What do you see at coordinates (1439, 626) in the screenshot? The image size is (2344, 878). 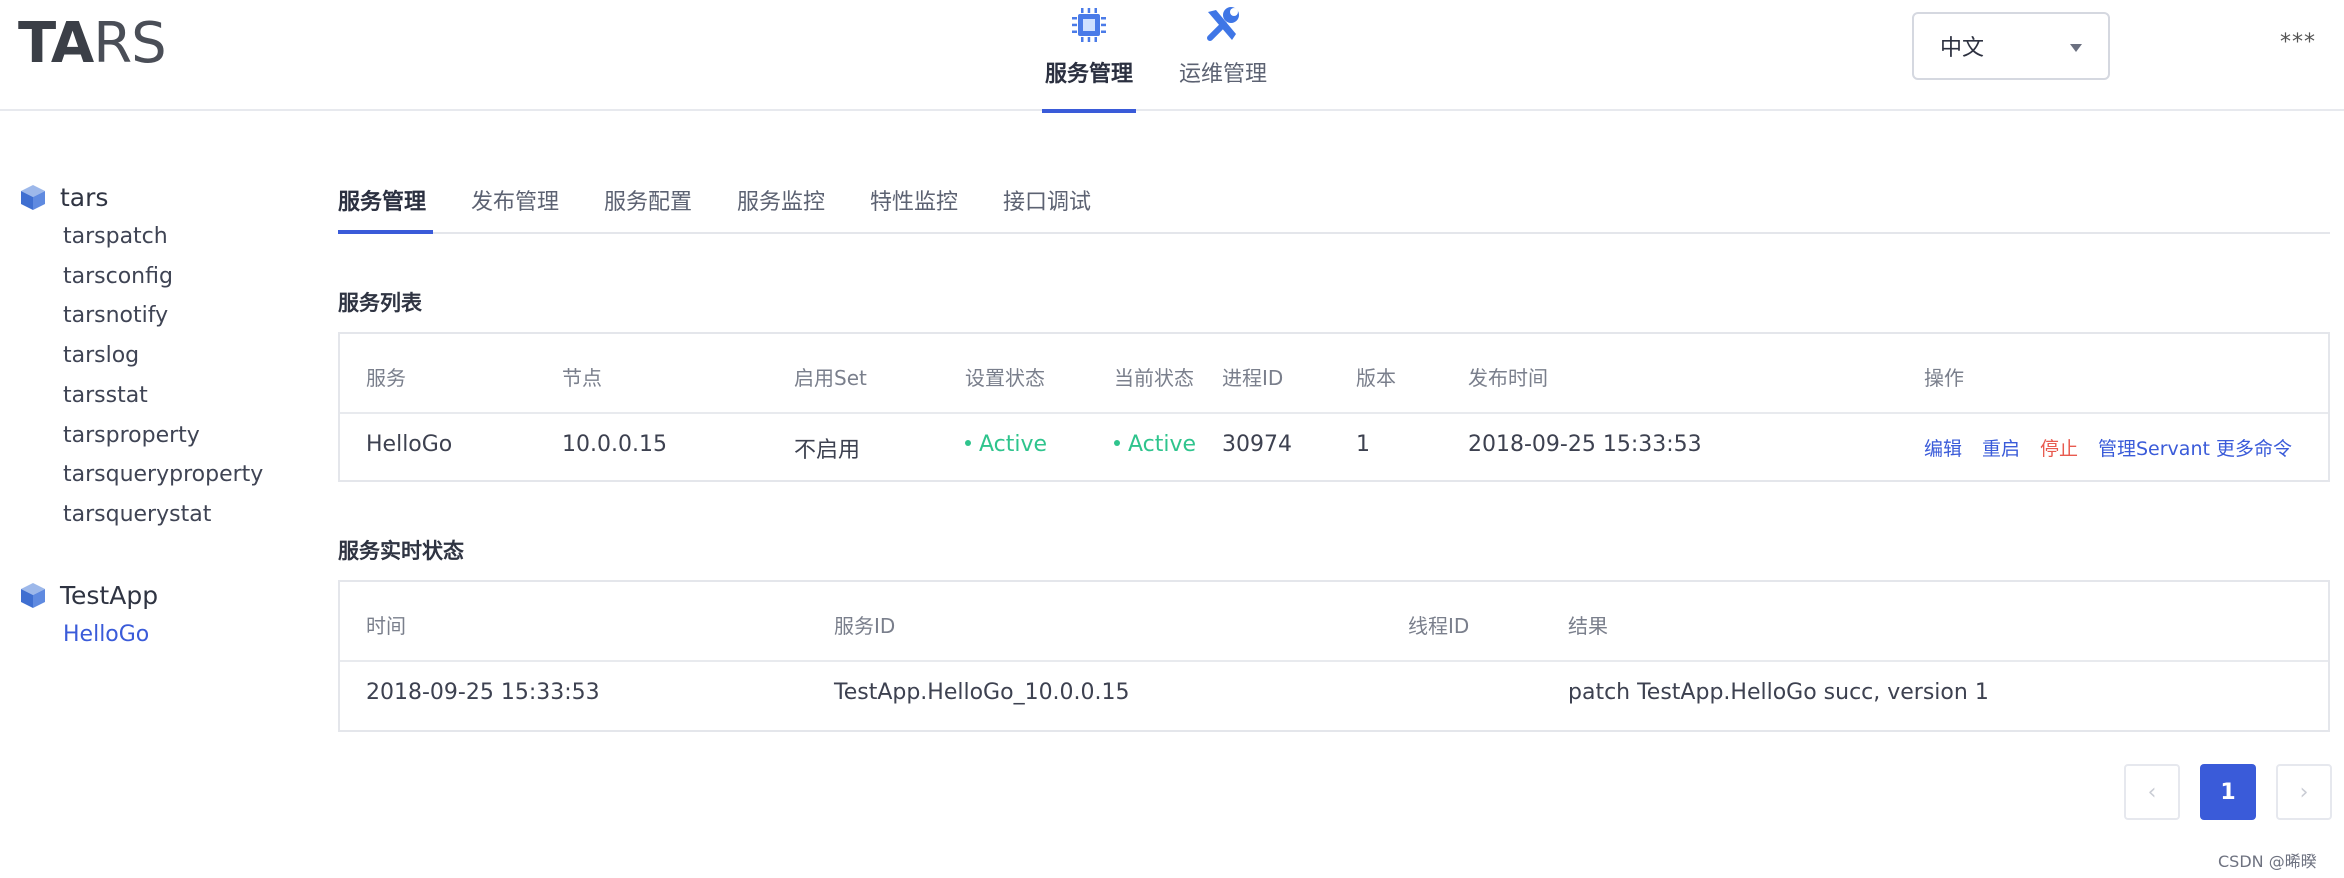 I see `col-thread-id: 线程ID` at bounding box center [1439, 626].